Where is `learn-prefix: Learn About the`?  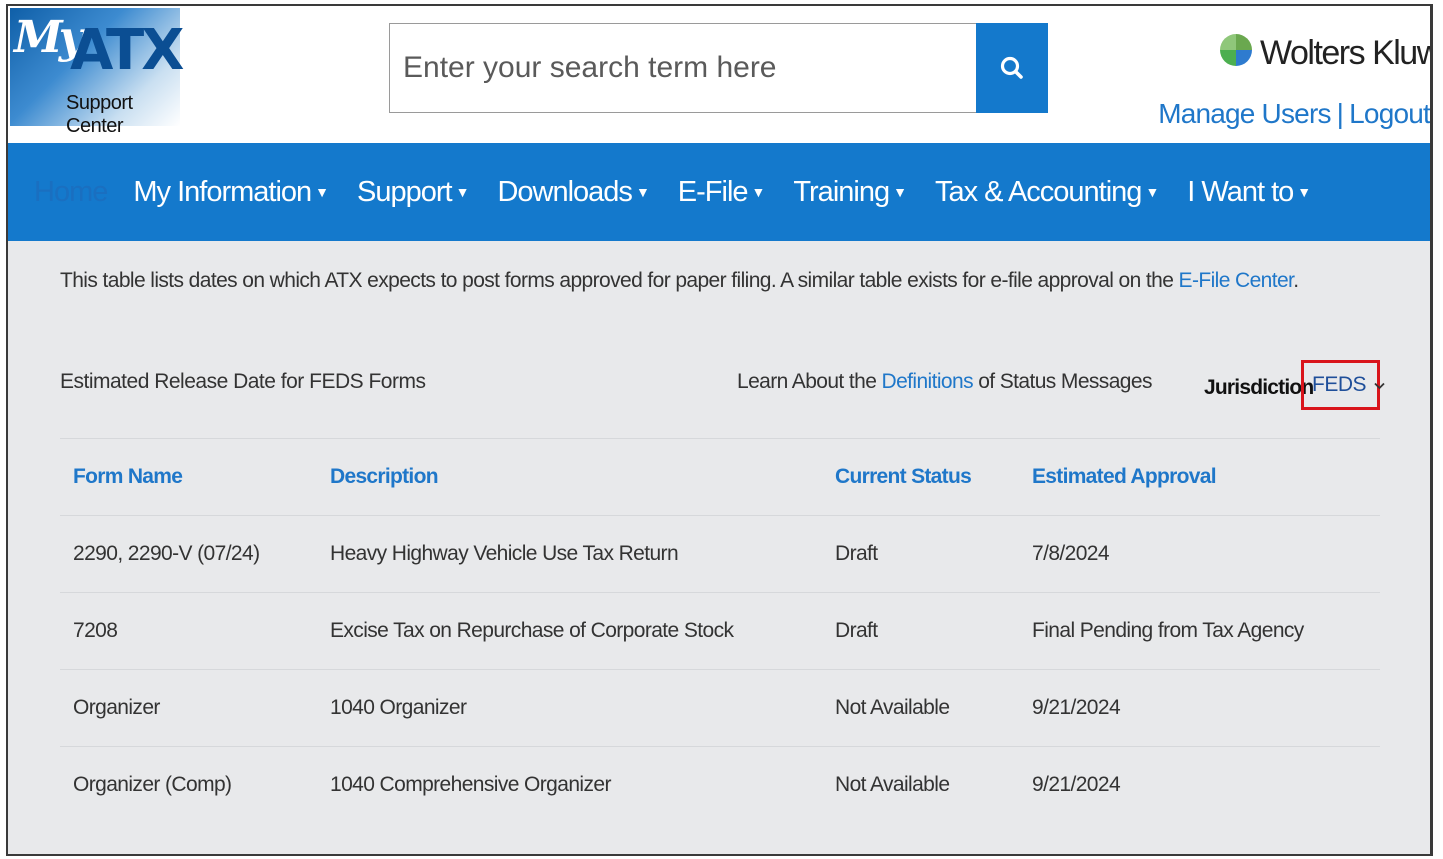
learn-prefix: Learn About the is located at coordinates (809, 381).